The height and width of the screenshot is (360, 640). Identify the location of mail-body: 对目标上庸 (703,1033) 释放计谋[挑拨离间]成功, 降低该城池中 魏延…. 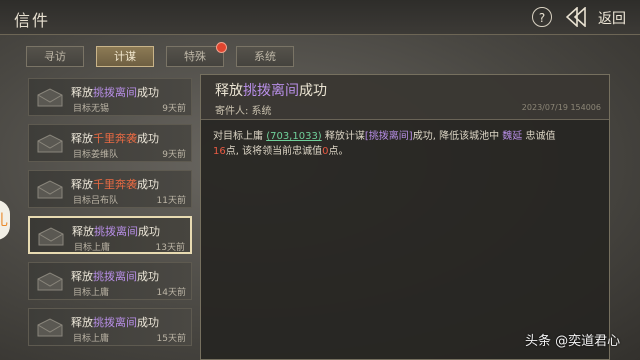
(403, 144).